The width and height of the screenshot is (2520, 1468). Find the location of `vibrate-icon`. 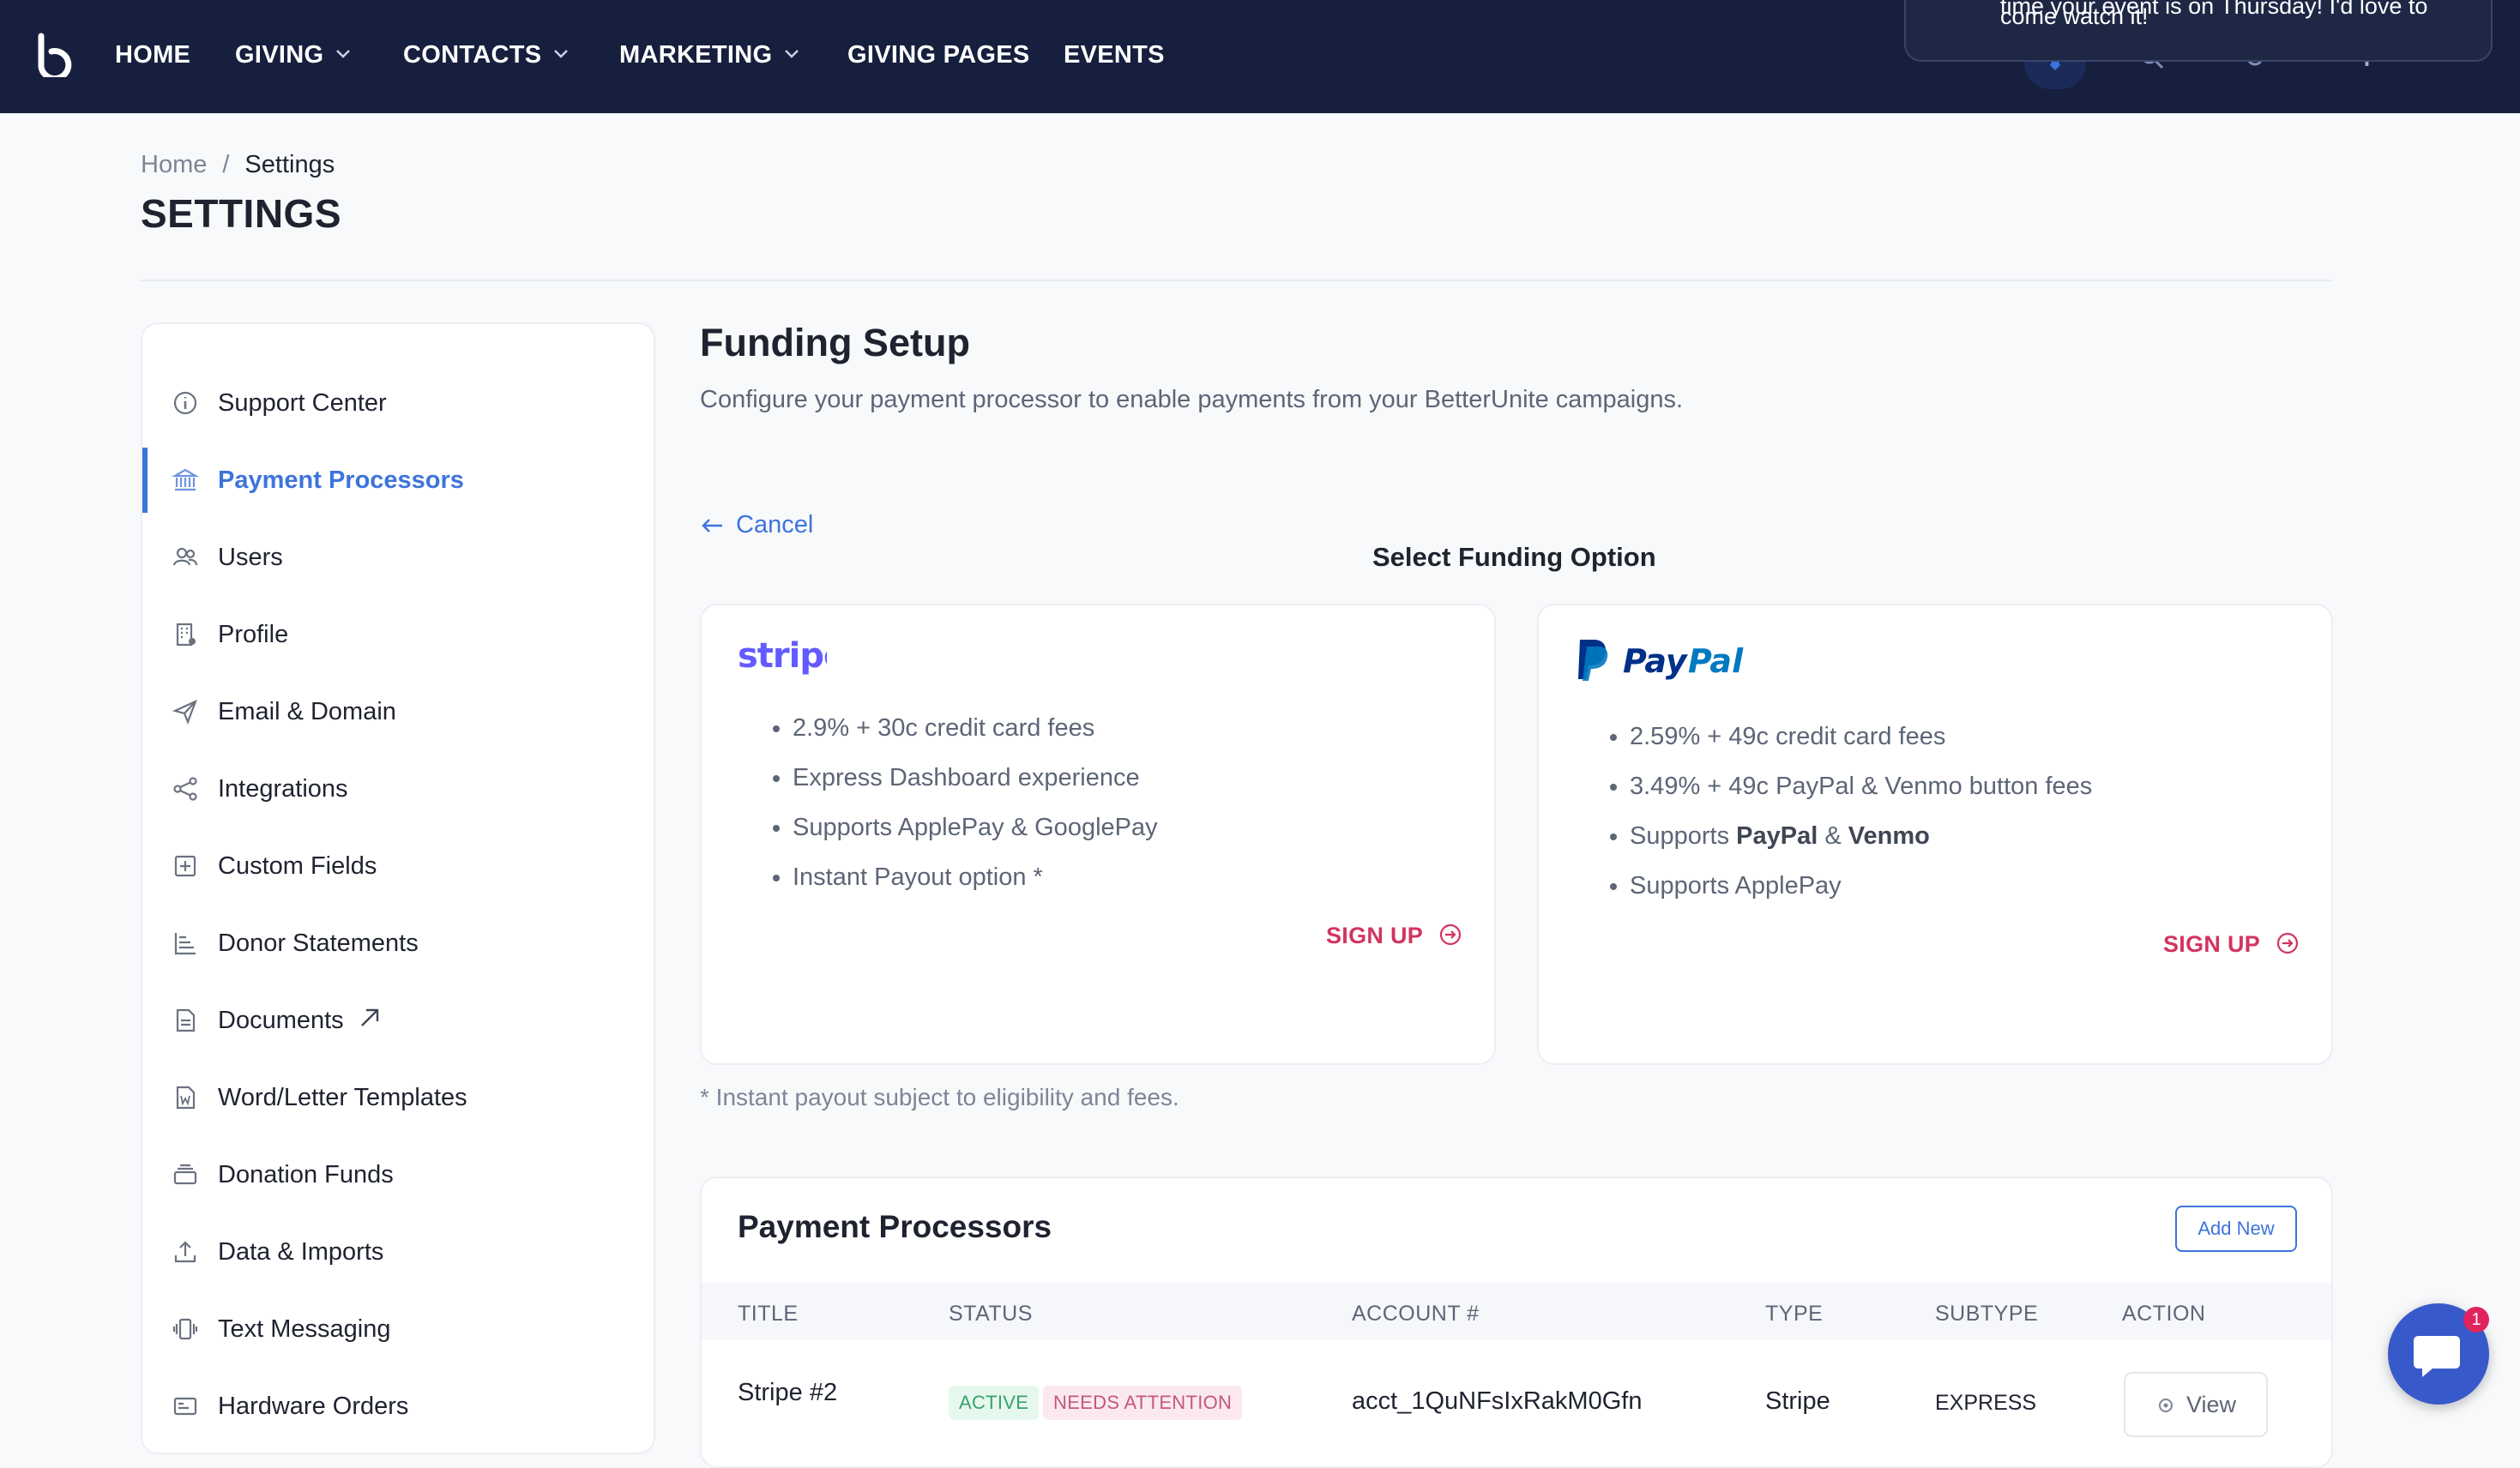

vibrate-icon is located at coordinates (185, 1329).